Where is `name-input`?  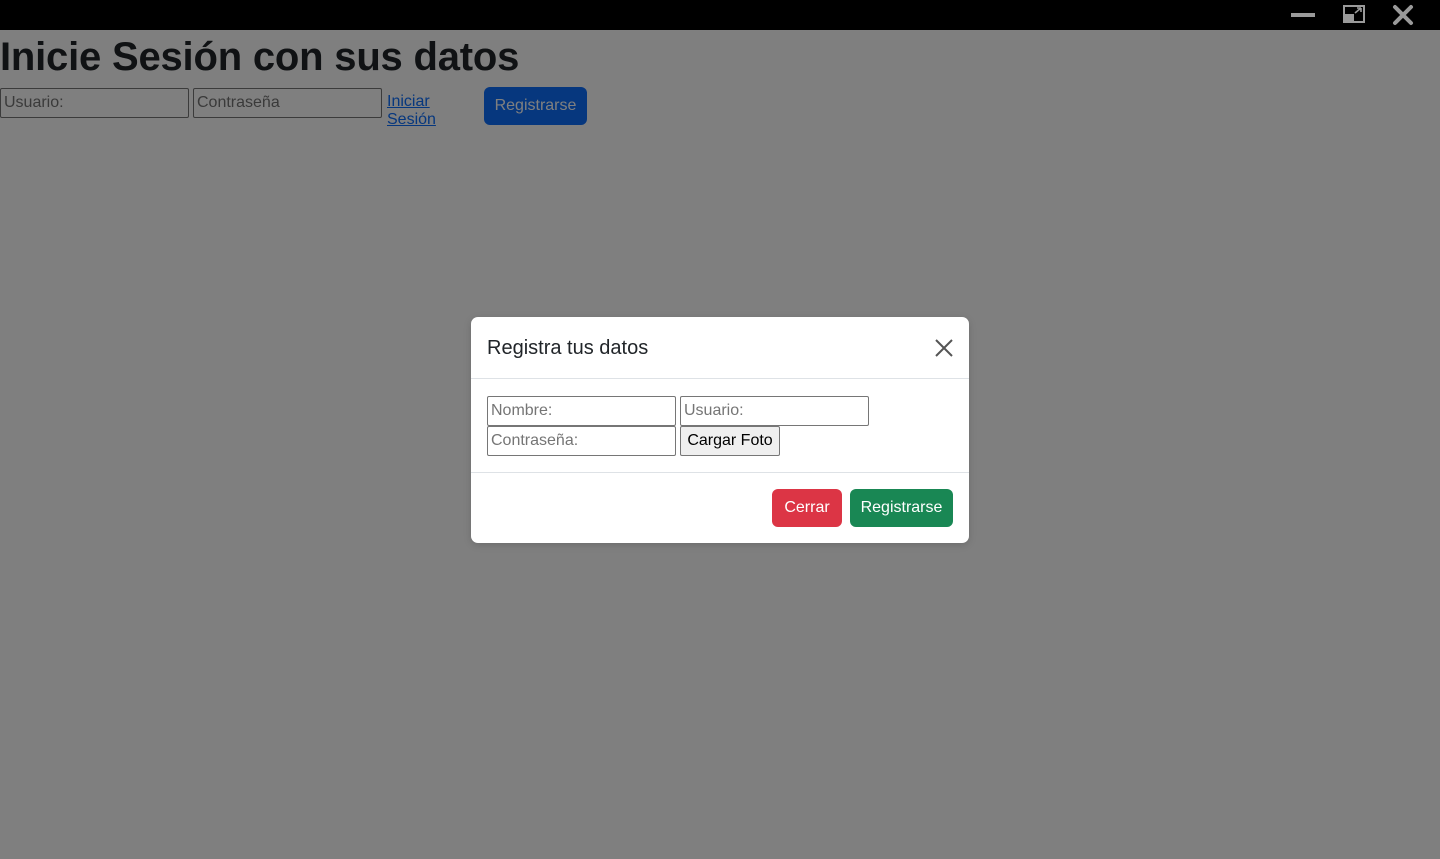
name-input is located at coordinates (581, 411).